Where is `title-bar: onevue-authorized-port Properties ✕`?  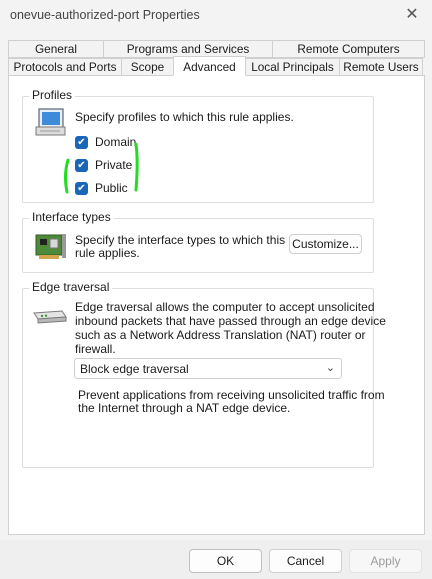
title-bar: onevue-authorized-port Properties ✕ is located at coordinates (216, 15).